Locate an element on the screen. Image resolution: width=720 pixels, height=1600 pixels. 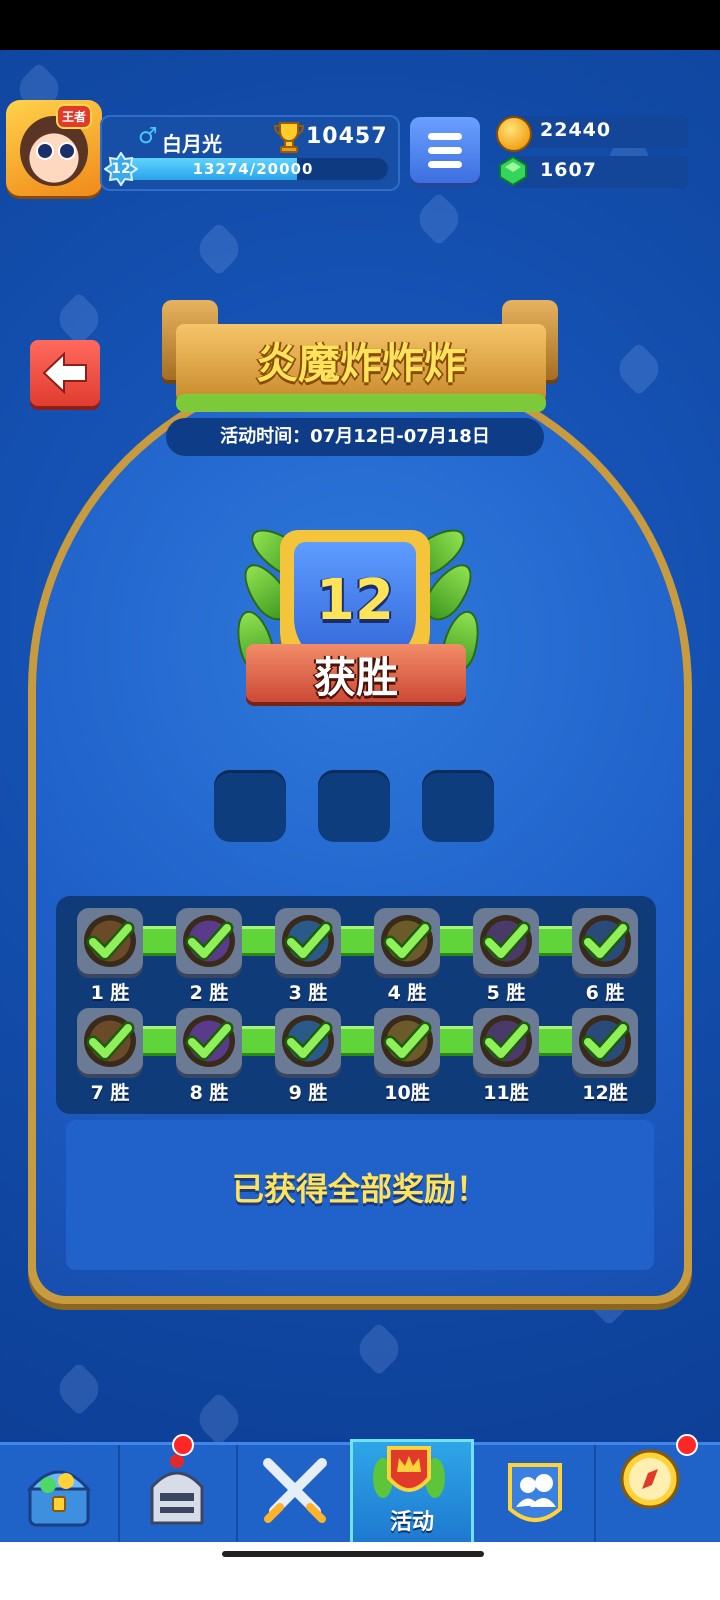
bottom-nav: 活动 is located at coordinates (360, 1494).